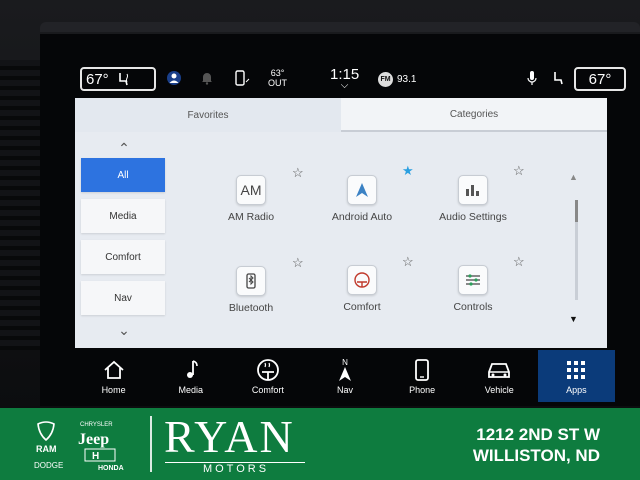 The height and width of the screenshot is (480, 640). I want to click on apps-grid-icon, so click(576, 370).